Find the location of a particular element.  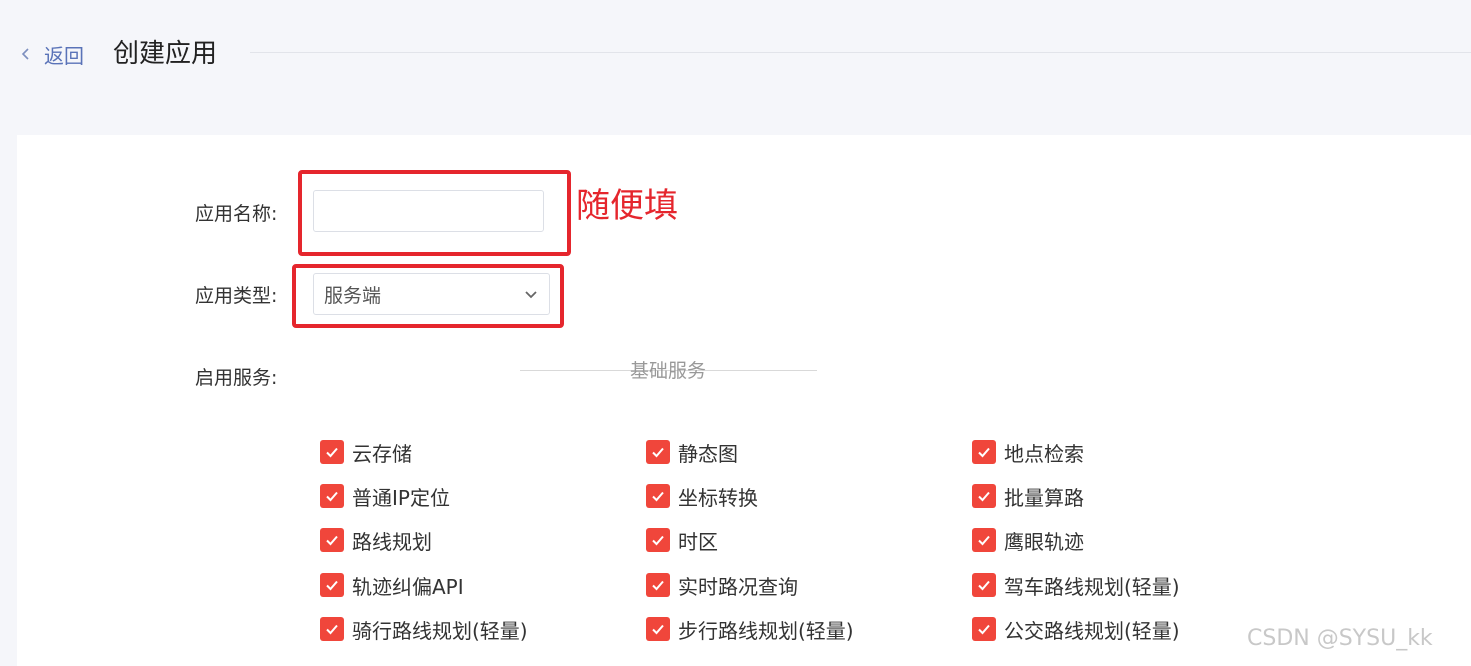

service-label: 坐标转换 is located at coordinates (718, 497).